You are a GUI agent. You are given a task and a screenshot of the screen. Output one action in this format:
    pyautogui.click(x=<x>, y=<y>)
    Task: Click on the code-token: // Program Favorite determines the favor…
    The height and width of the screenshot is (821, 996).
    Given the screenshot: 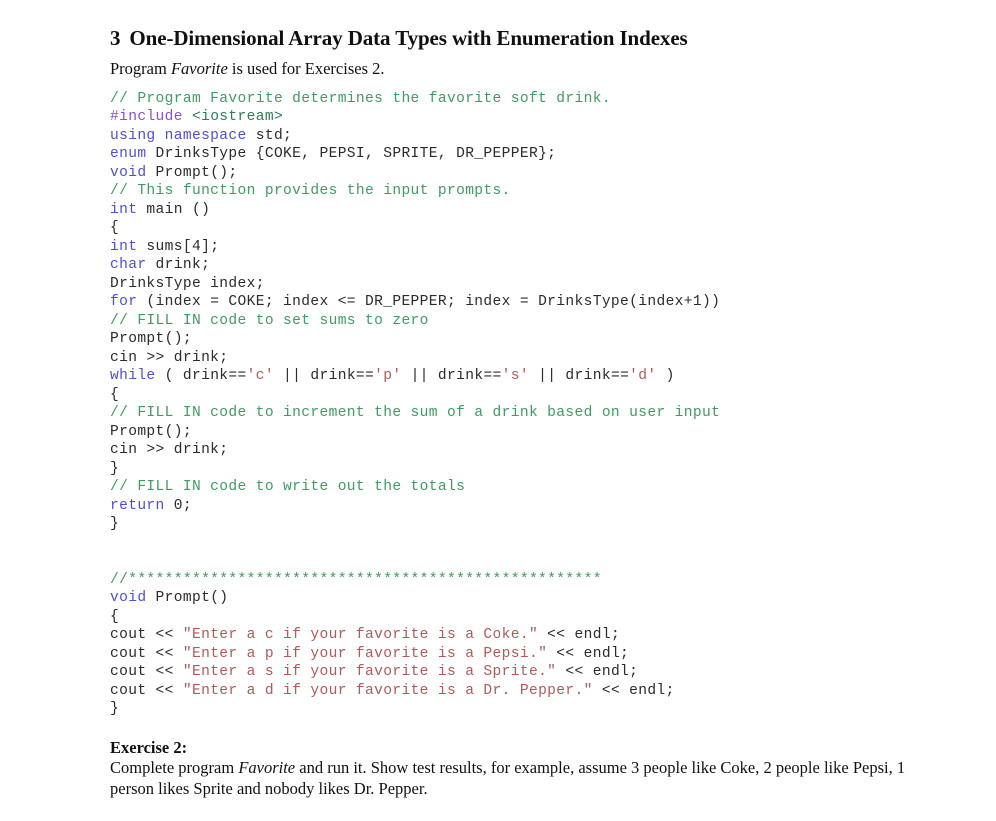 What is the action you would take?
    pyautogui.click(x=360, y=98)
    